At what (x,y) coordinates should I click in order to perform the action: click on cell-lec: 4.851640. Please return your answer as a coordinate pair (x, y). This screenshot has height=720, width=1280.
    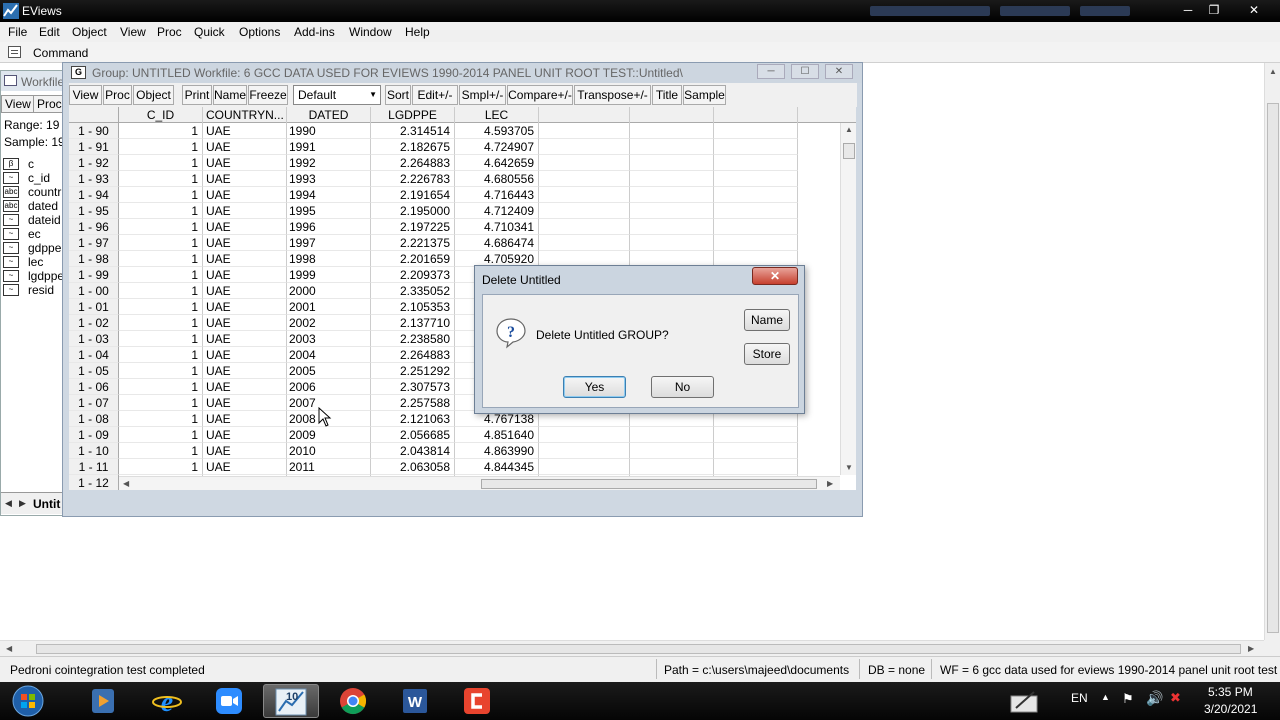
    Looking at the image, I should click on (497, 435).